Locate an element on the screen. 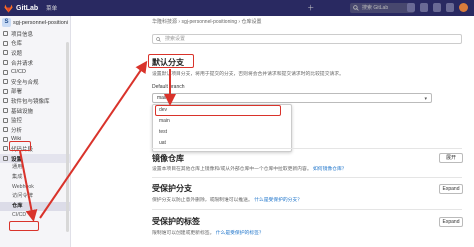 The height and width of the screenshot is (247, 474). branch-dropdown-menu: dev main test uat is located at coordinates (222, 128).